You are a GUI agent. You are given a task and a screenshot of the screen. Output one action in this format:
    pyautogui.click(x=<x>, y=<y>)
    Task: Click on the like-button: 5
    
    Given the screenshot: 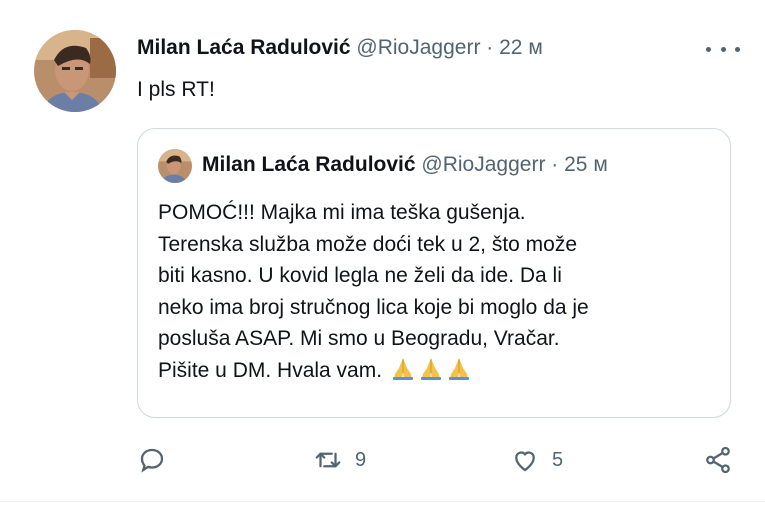 What is the action you would take?
    pyautogui.click(x=536, y=460)
    